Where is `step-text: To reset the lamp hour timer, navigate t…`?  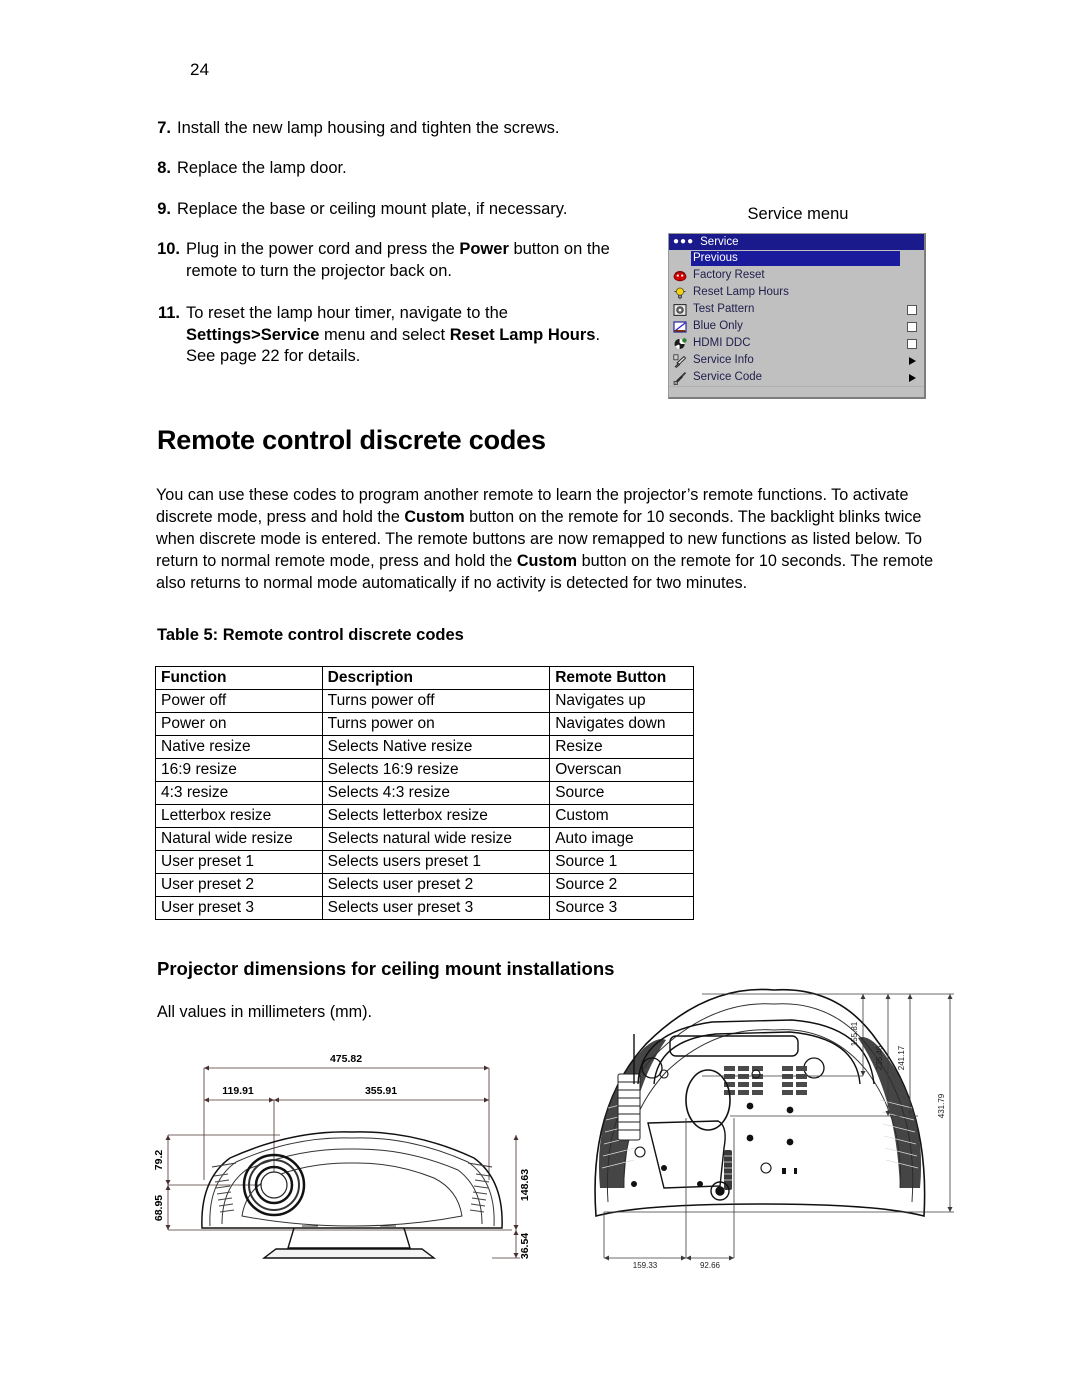
step-text: To reset the lamp hour timer, navigate t… is located at coordinates (393, 335).